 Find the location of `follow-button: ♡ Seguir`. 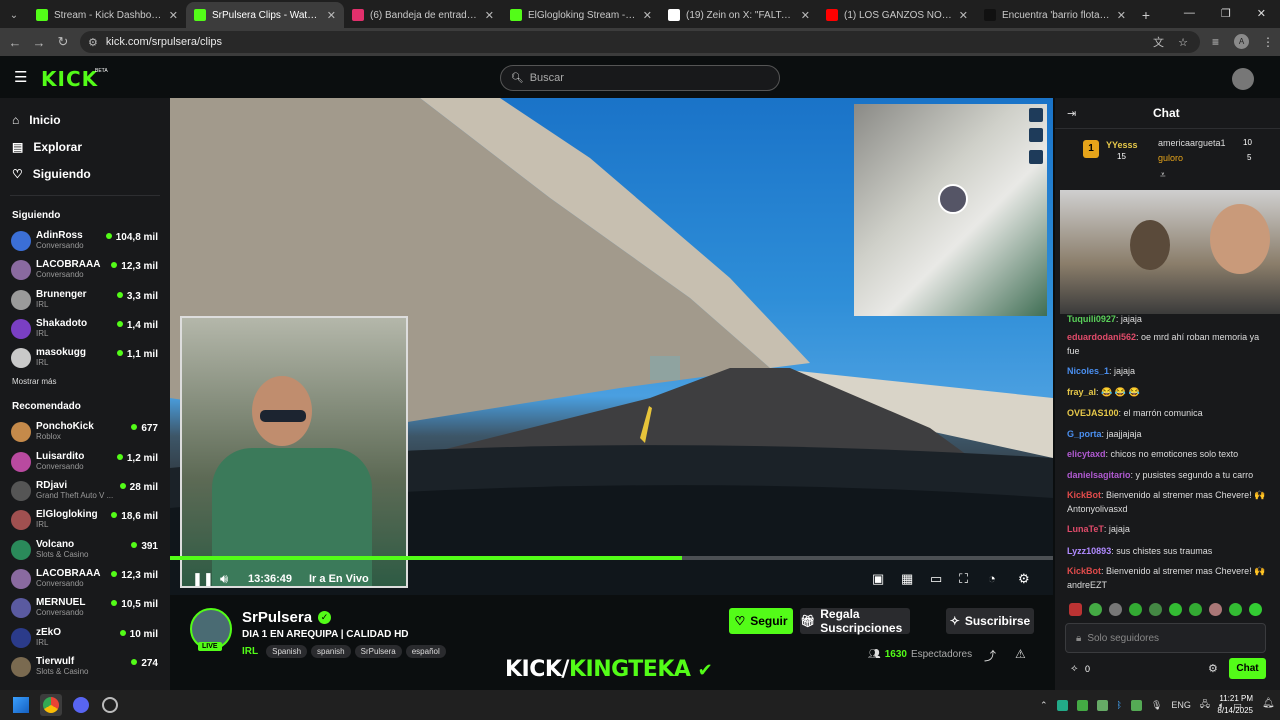

follow-button: ♡ Seguir is located at coordinates (761, 621).